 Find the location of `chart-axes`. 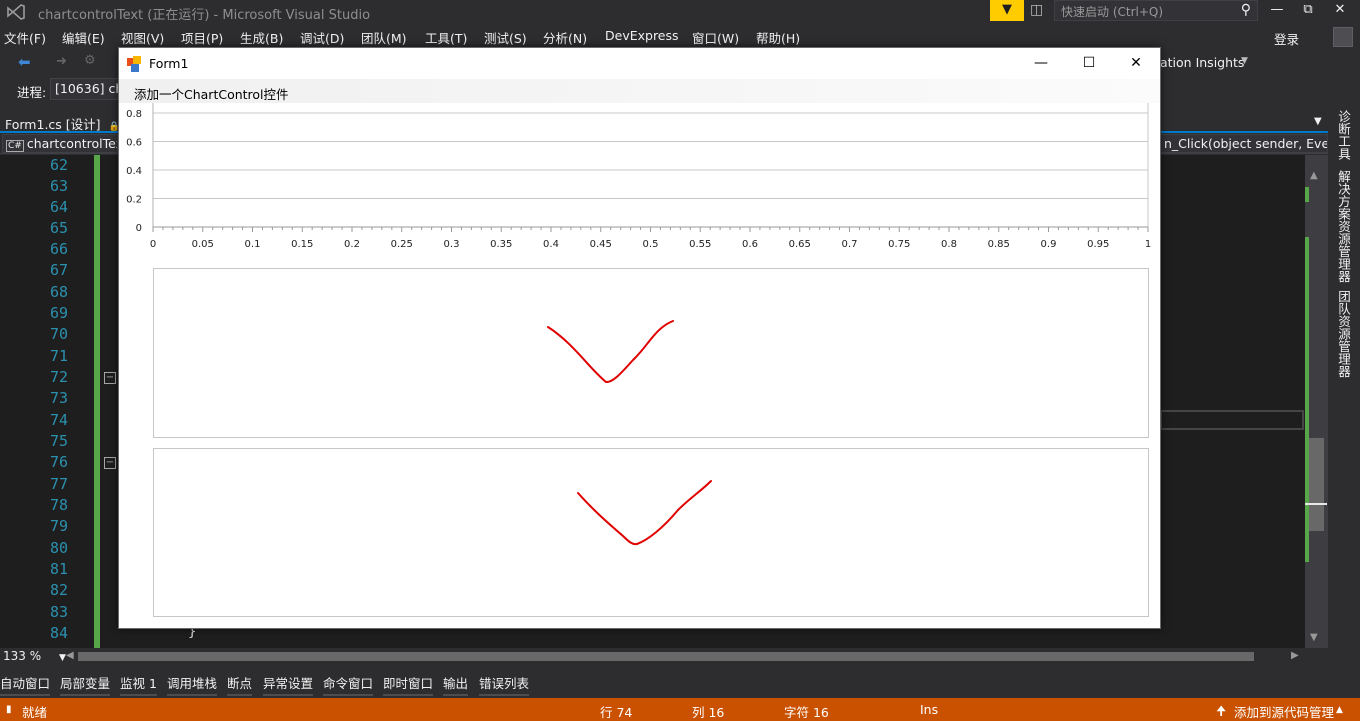

chart-axes is located at coordinates (650, 167).